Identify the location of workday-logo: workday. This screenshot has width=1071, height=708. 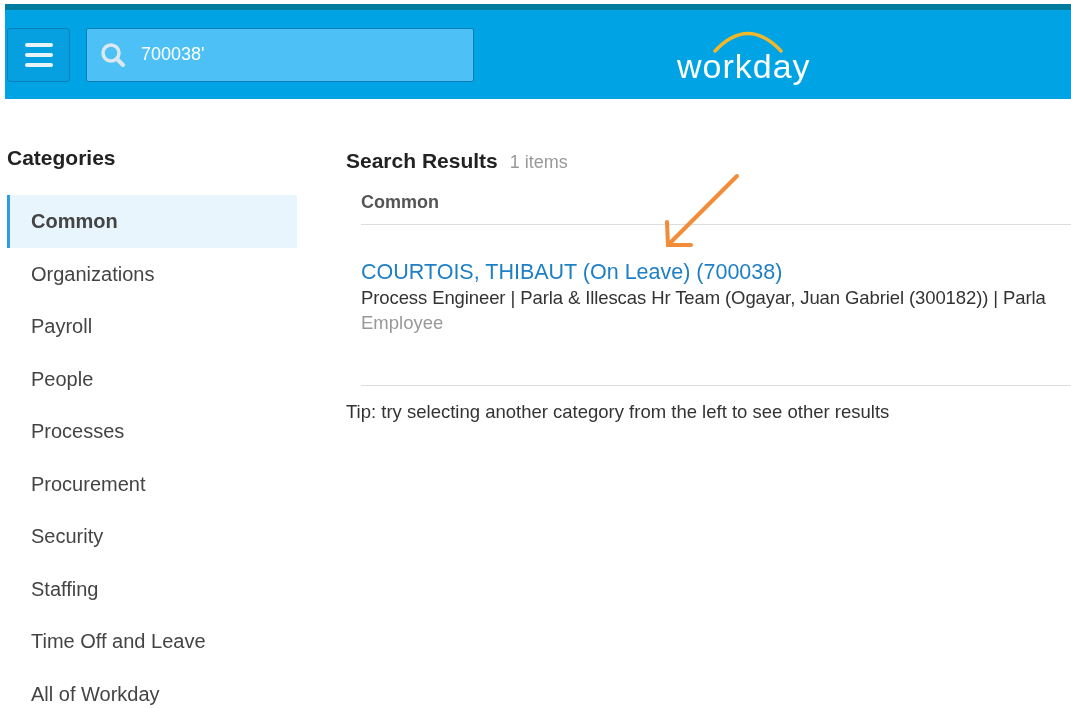
(750, 55).